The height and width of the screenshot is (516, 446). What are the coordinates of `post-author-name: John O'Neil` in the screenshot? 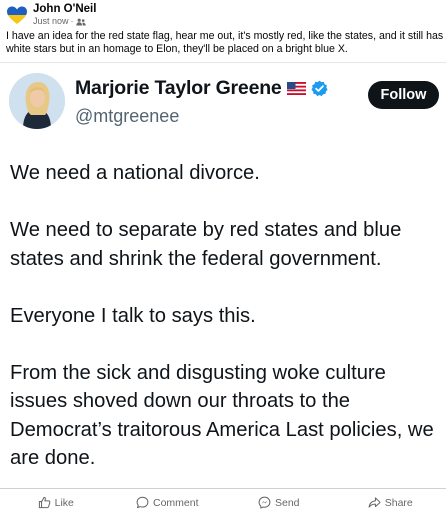 It's located at (64, 9).